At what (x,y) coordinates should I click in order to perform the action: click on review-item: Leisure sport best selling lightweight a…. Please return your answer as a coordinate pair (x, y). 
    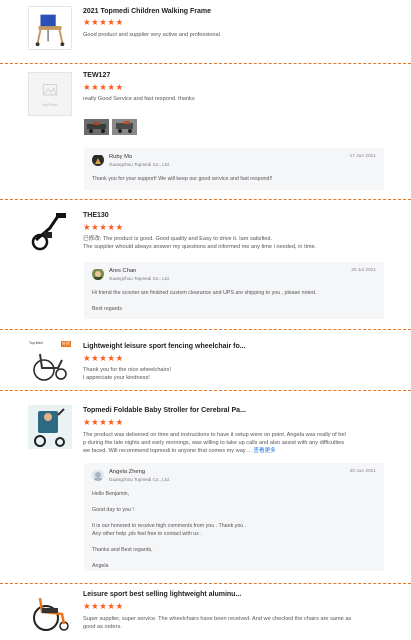
    Looking at the image, I should click on (205, 612).